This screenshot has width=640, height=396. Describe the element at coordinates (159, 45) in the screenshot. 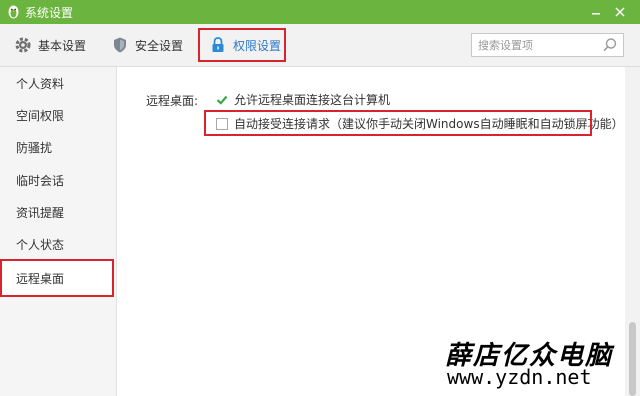

I see `tab-label: 安全设置` at that location.